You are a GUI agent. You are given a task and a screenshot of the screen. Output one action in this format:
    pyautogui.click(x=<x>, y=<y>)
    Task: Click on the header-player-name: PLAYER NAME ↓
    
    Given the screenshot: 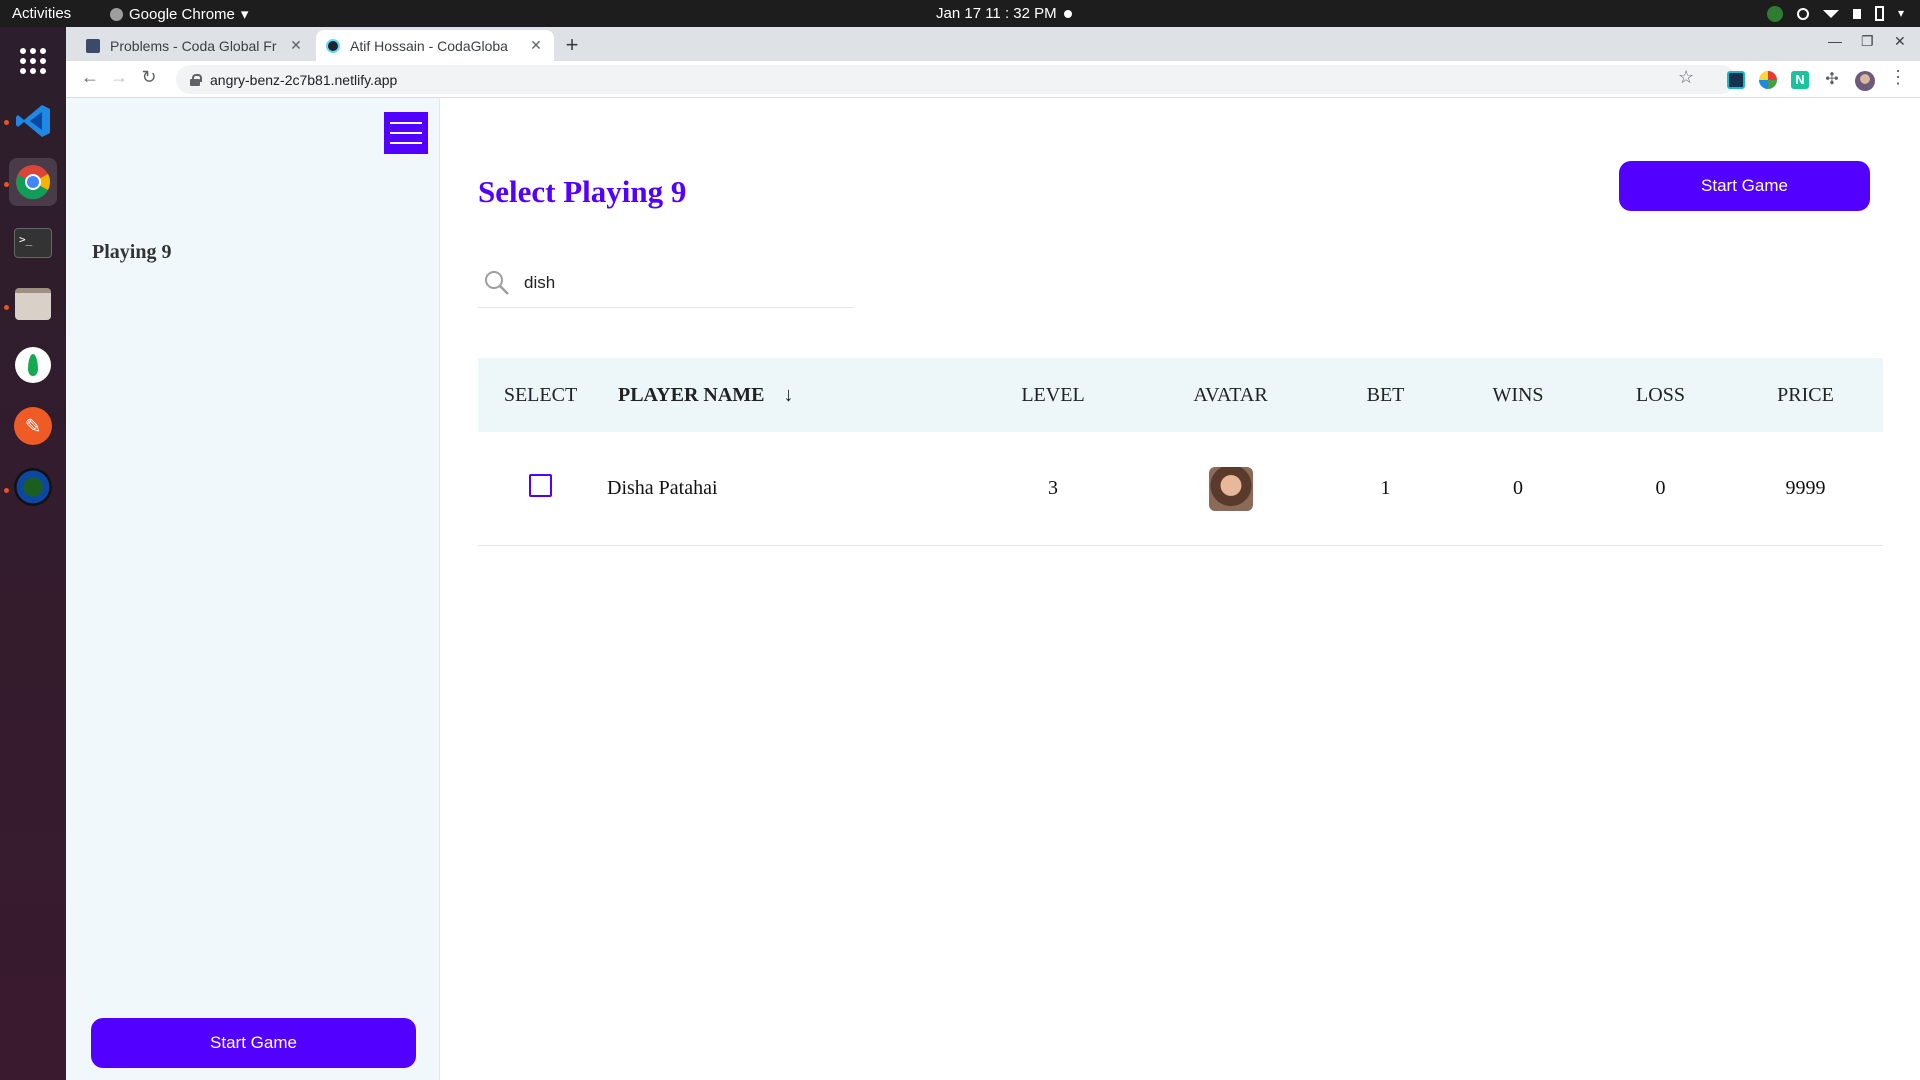 What is the action you would take?
    pyautogui.click(x=788, y=395)
    